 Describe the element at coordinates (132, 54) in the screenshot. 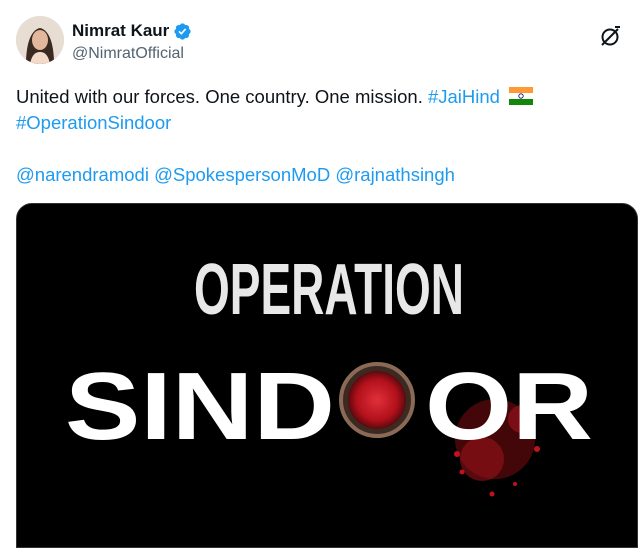

I see `handle: @NimratOfficial` at that location.